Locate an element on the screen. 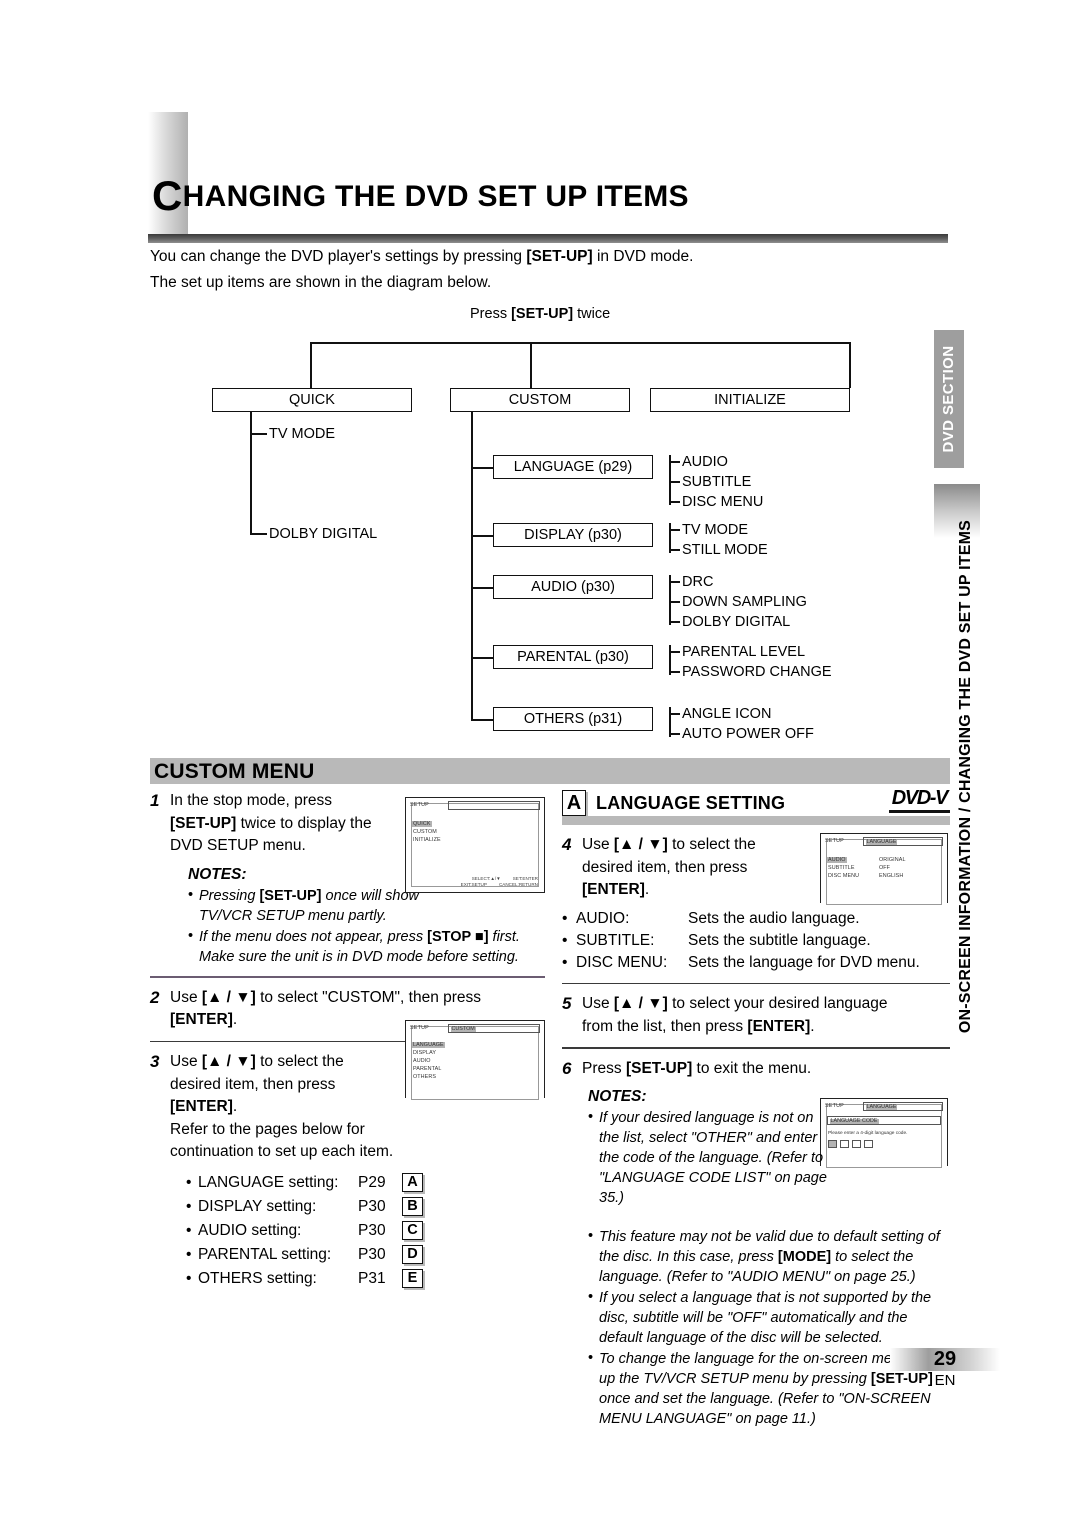  quick-leaf-tv-mode: TV MODE is located at coordinates (302, 434).